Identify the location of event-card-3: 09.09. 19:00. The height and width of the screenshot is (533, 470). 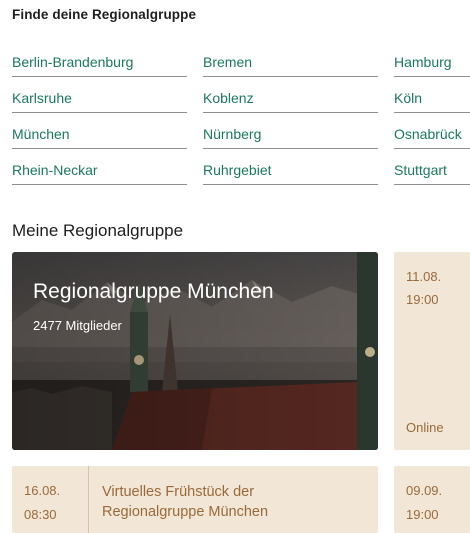
(432, 499).